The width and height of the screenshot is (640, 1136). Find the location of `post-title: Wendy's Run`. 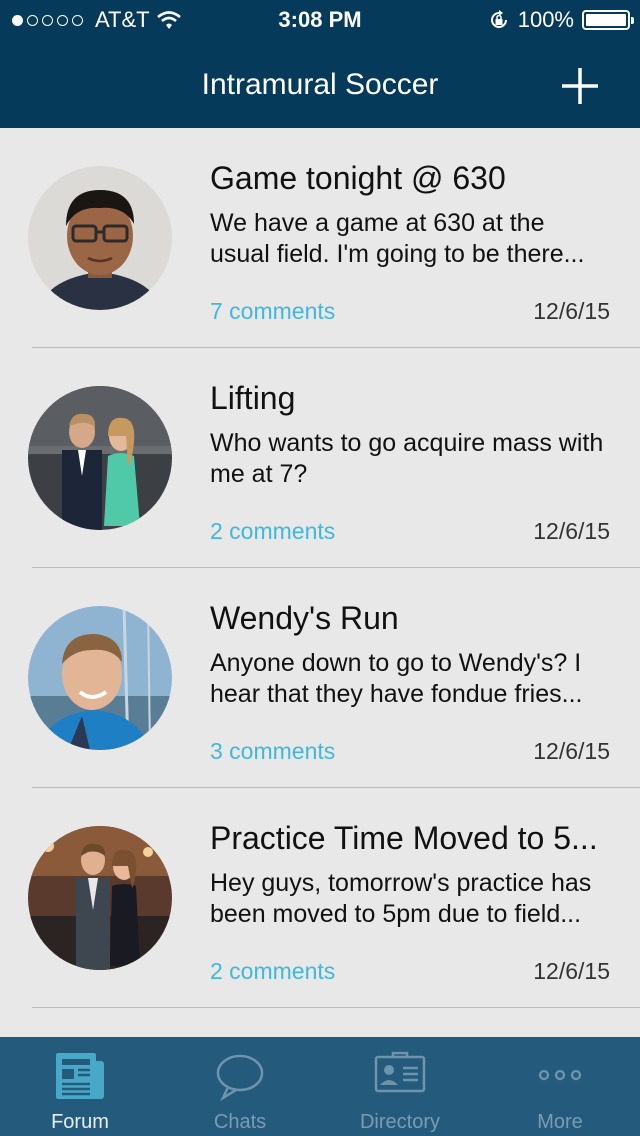

post-title: Wendy's Run is located at coordinates (304, 618).